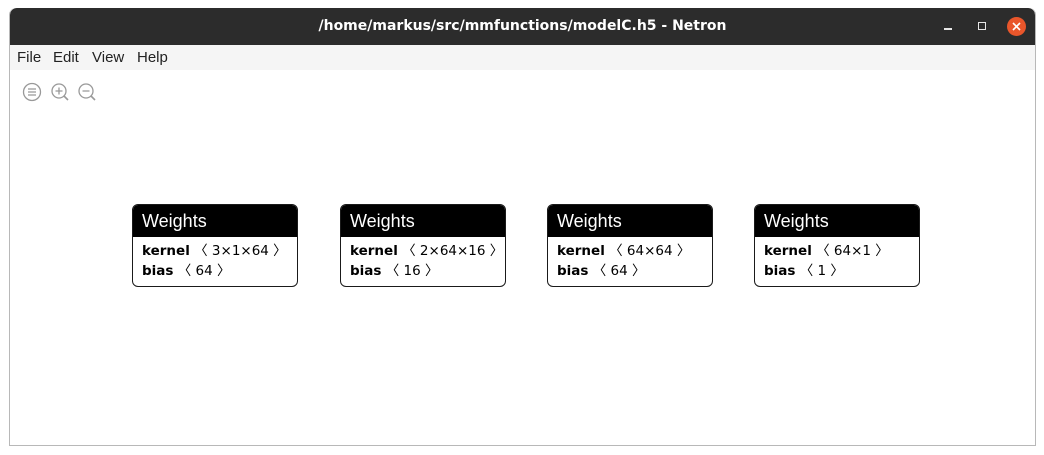 The height and width of the screenshot is (455, 1044). I want to click on attribute-row-kernel: kernel 〈 3×1×64 〉, so click(215, 251).